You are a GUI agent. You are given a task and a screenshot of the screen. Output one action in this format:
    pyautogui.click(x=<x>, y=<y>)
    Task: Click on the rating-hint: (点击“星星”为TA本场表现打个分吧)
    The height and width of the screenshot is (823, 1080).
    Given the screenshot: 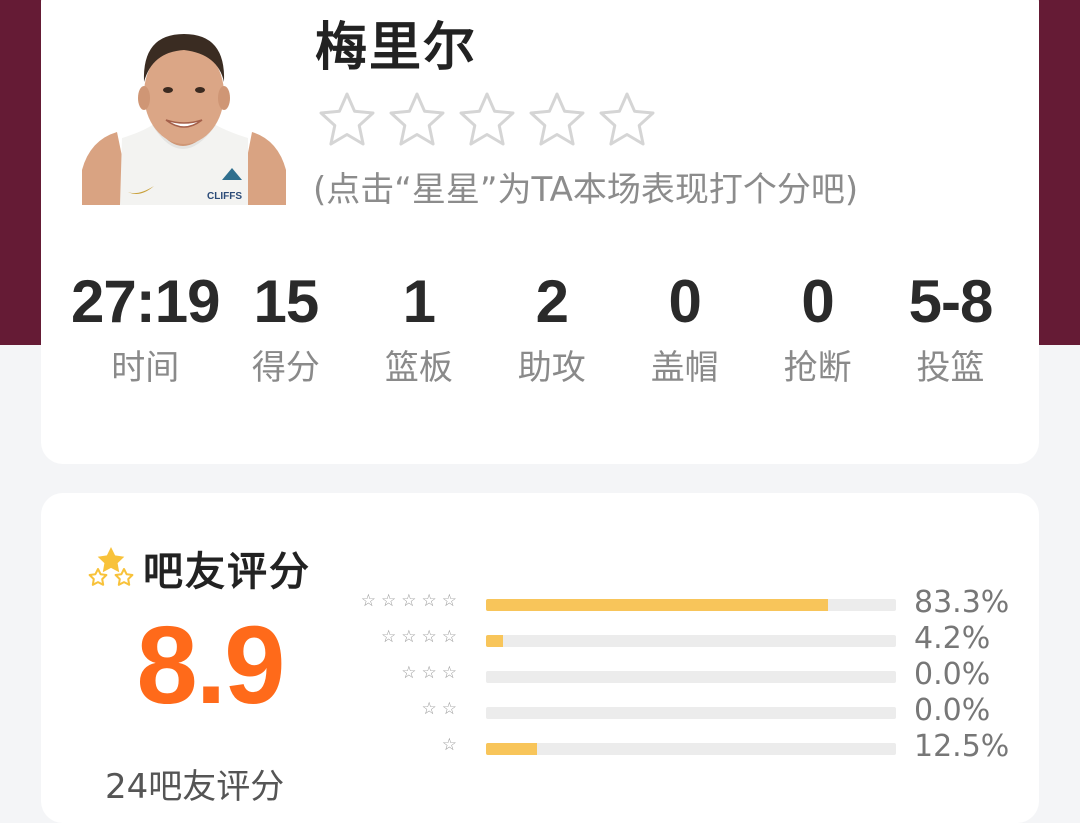 What is the action you would take?
    pyautogui.click(x=586, y=190)
    